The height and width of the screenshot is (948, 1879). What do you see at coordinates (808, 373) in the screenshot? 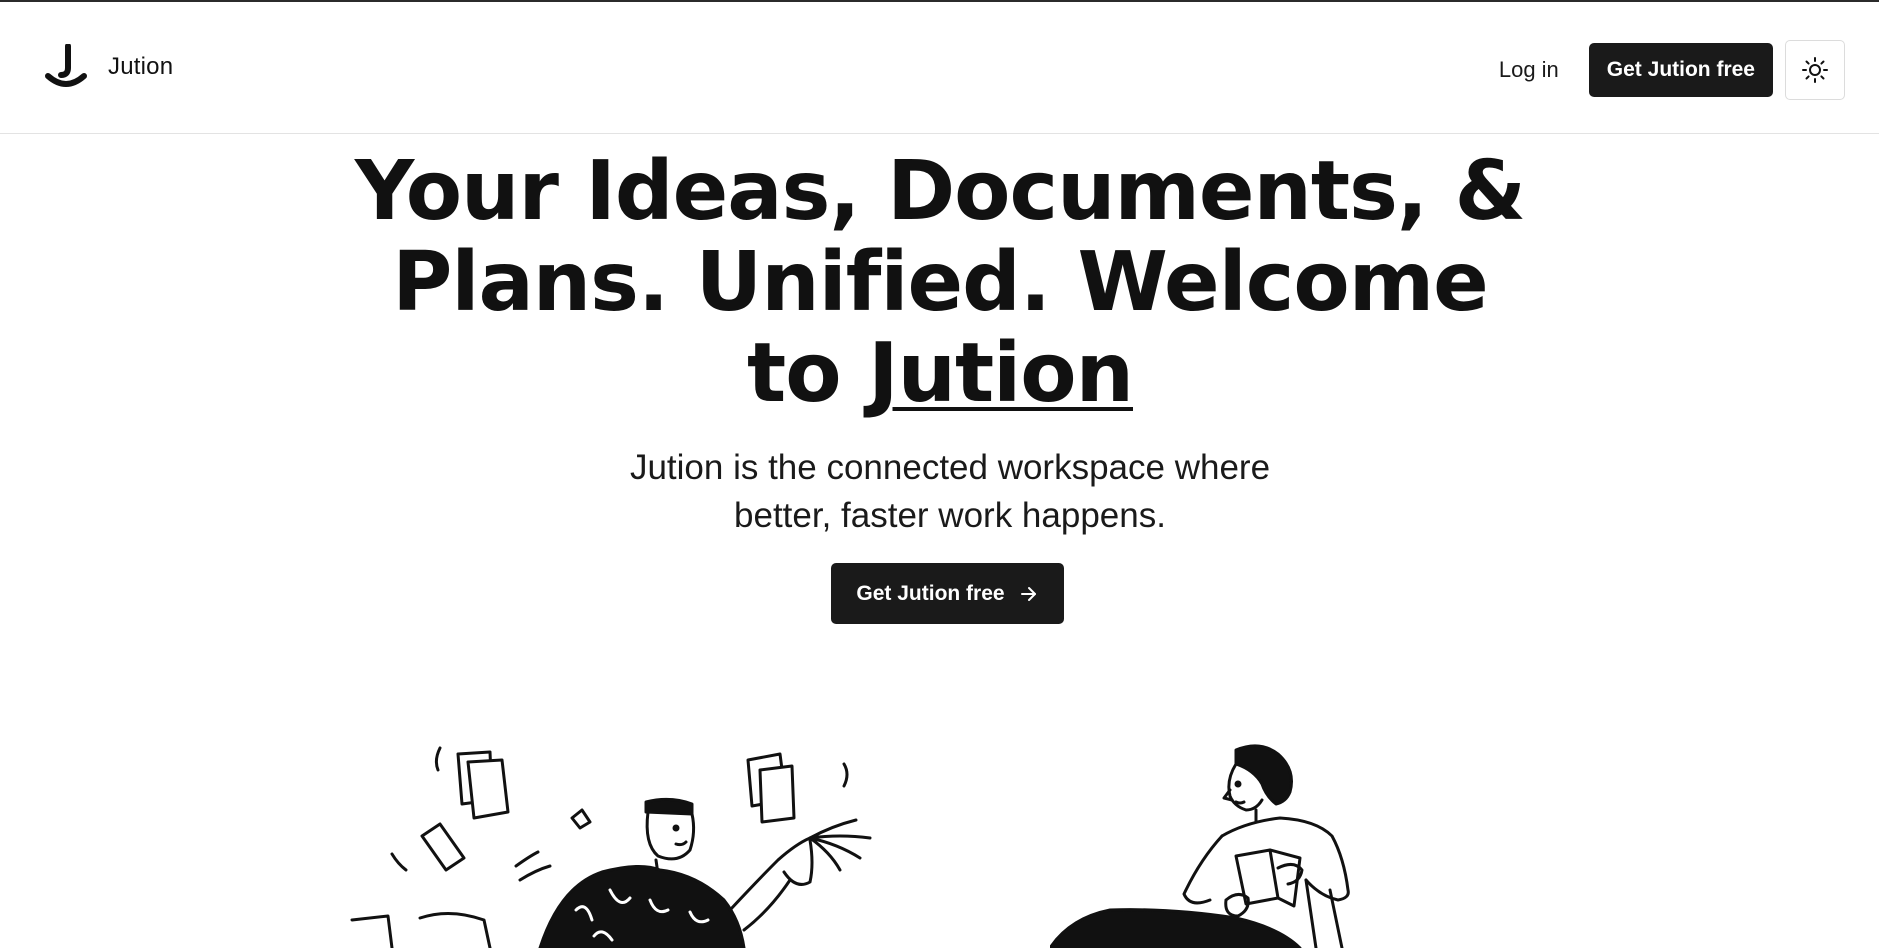
I see `hero-title-line-3-prefix: to` at bounding box center [808, 373].